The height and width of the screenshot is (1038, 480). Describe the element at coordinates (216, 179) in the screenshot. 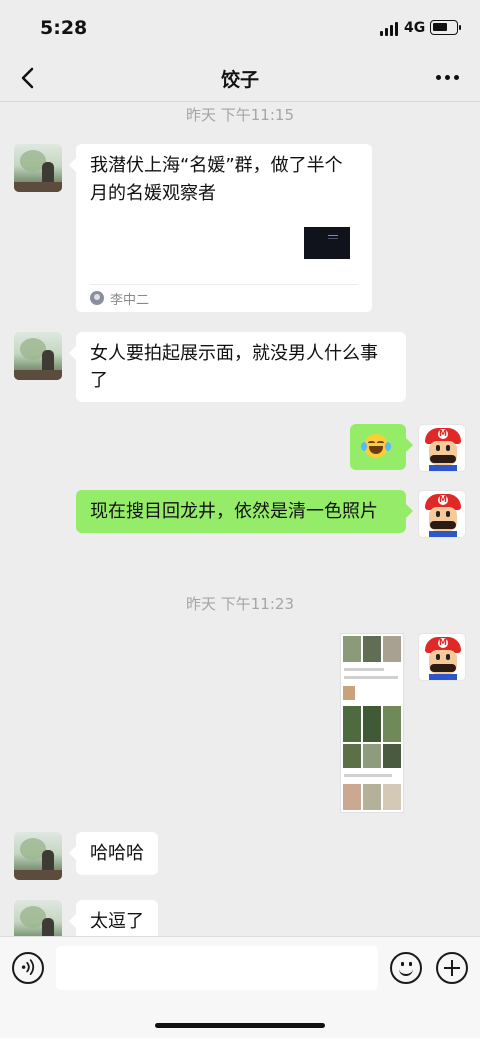

I see `link-title: 我潜伏上海“名媛”群，做了半个月的名媛观察者` at that location.